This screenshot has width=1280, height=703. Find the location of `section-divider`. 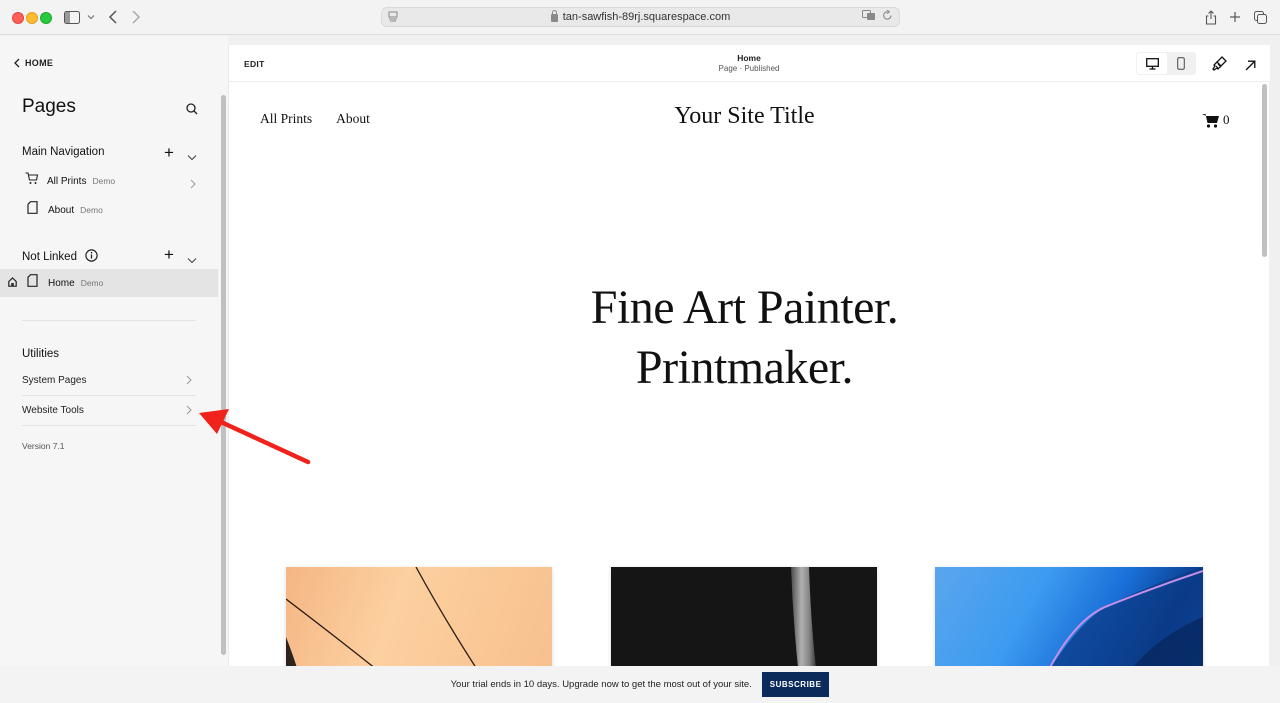

section-divider is located at coordinates (109, 320).